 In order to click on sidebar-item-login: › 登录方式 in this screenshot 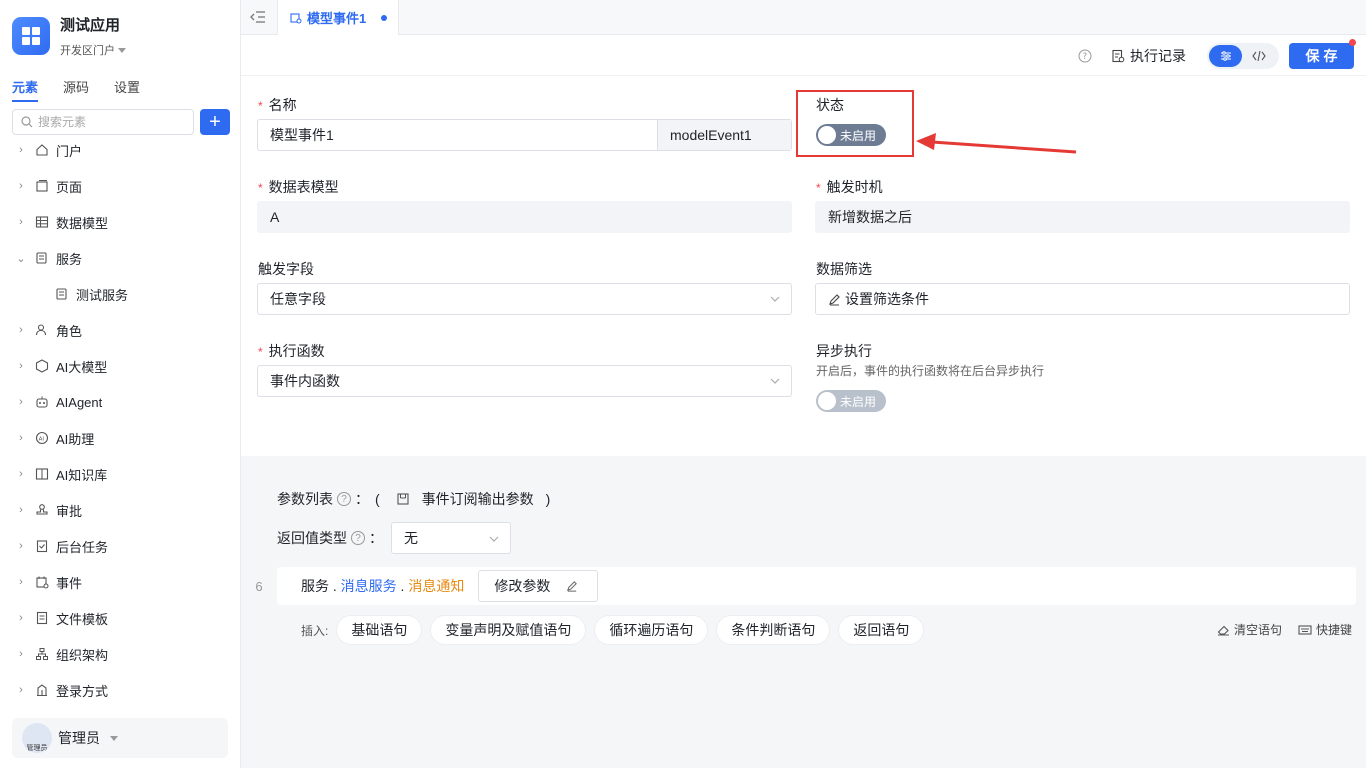, I will do `click(120, 690)`.